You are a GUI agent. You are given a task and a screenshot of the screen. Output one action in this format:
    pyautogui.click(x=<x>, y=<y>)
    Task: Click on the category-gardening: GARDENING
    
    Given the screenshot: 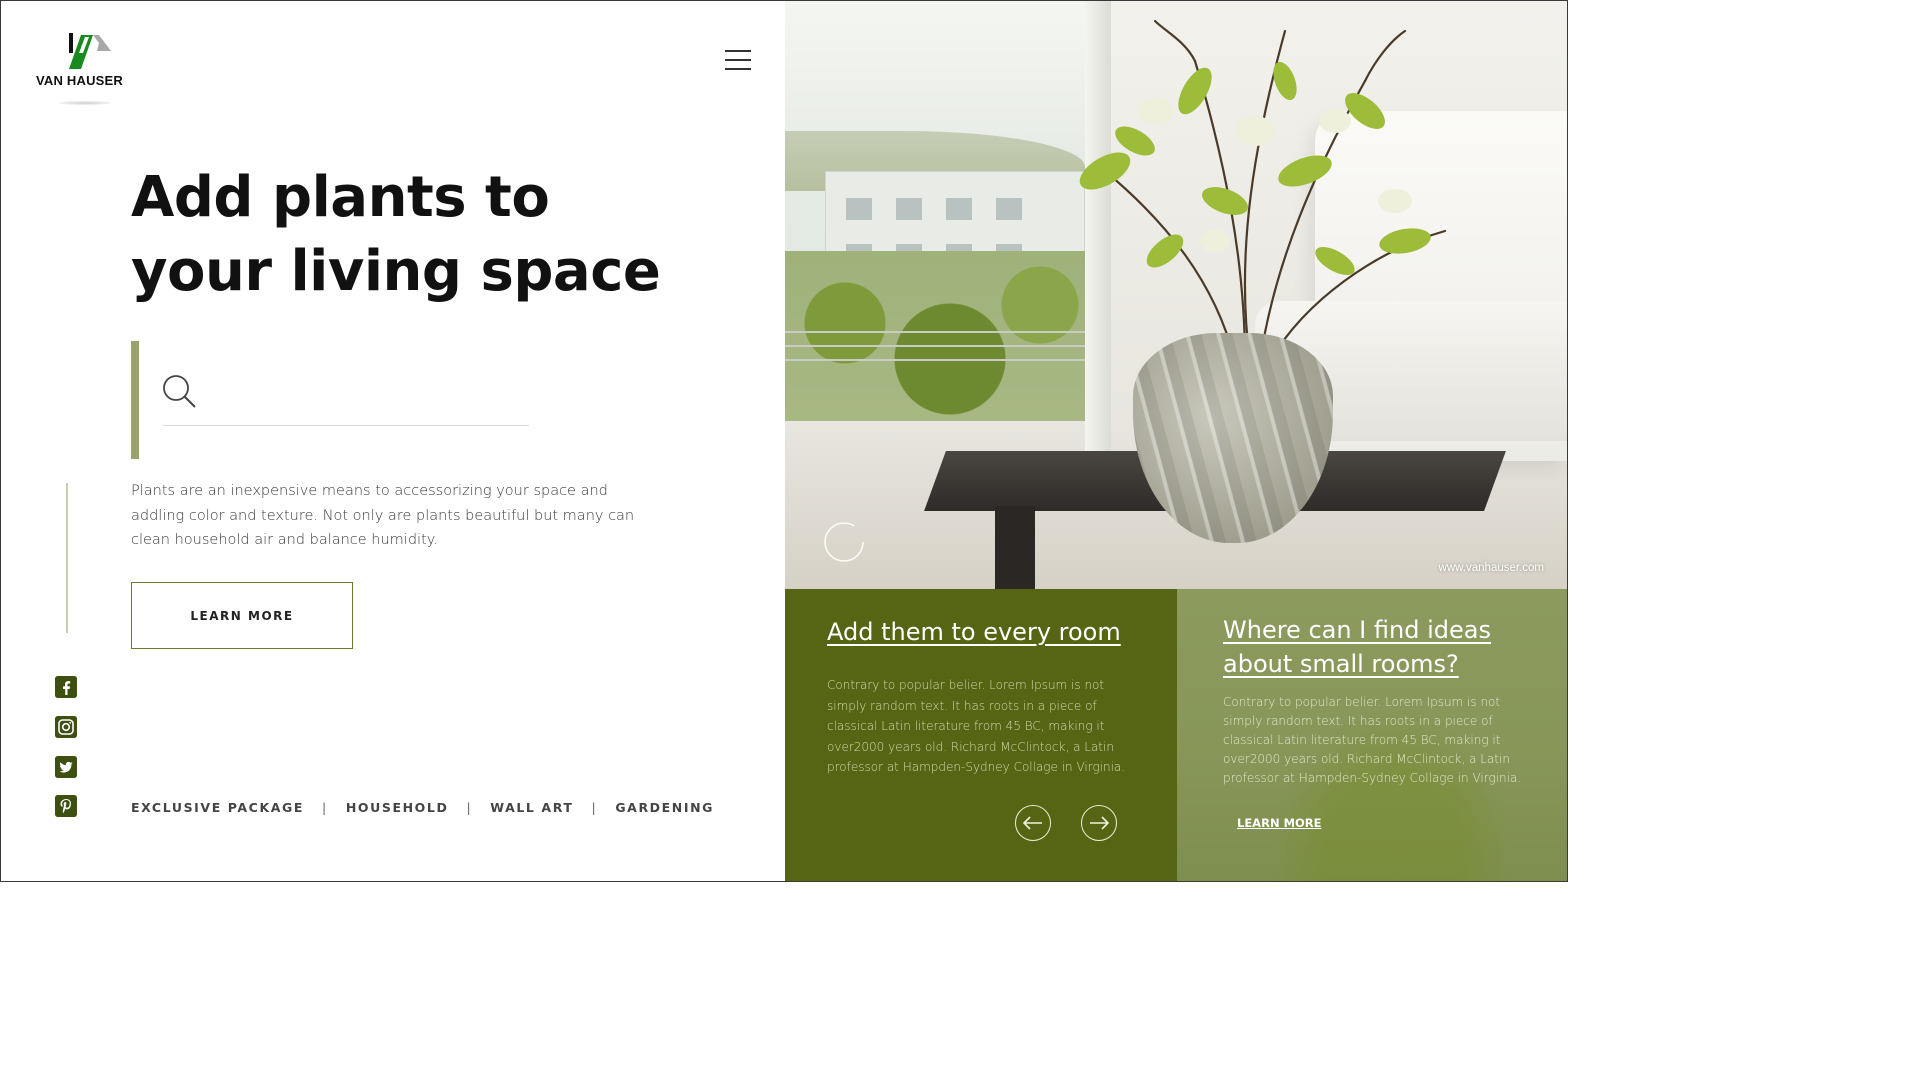 What is the action you would take?
    pyautogui.click(x=664, y=807)
    